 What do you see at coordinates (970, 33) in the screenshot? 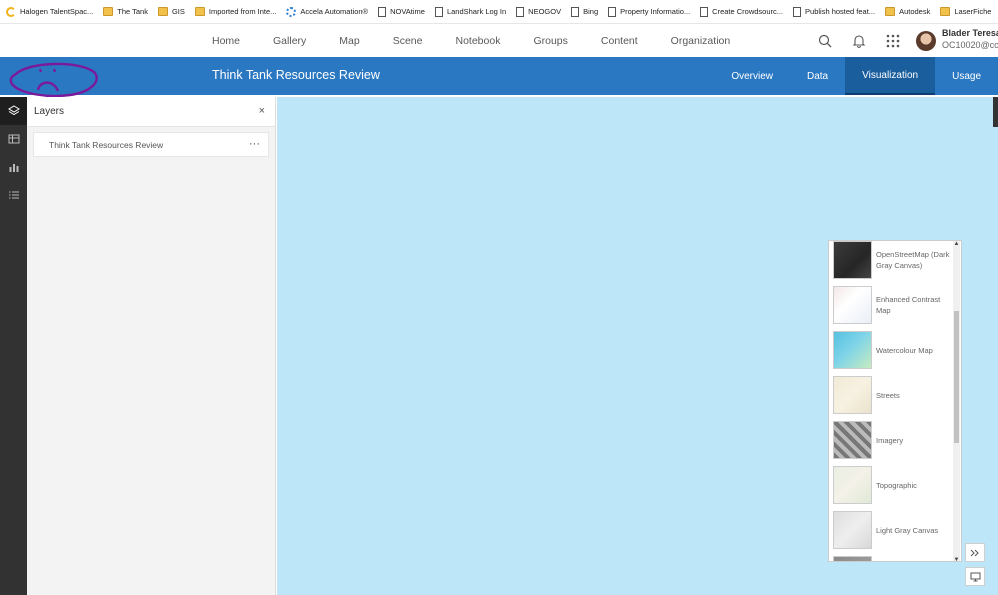
I see `user-name: Blader Teresa` at bounding box center [970, 33].